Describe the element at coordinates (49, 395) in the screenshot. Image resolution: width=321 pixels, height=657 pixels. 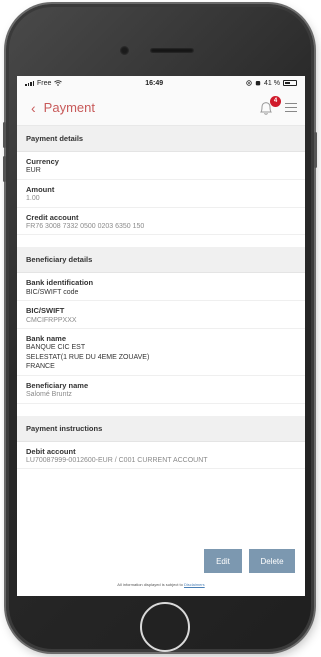
I see `beneficiary-name-value: Salomé Bruntz` at that location.